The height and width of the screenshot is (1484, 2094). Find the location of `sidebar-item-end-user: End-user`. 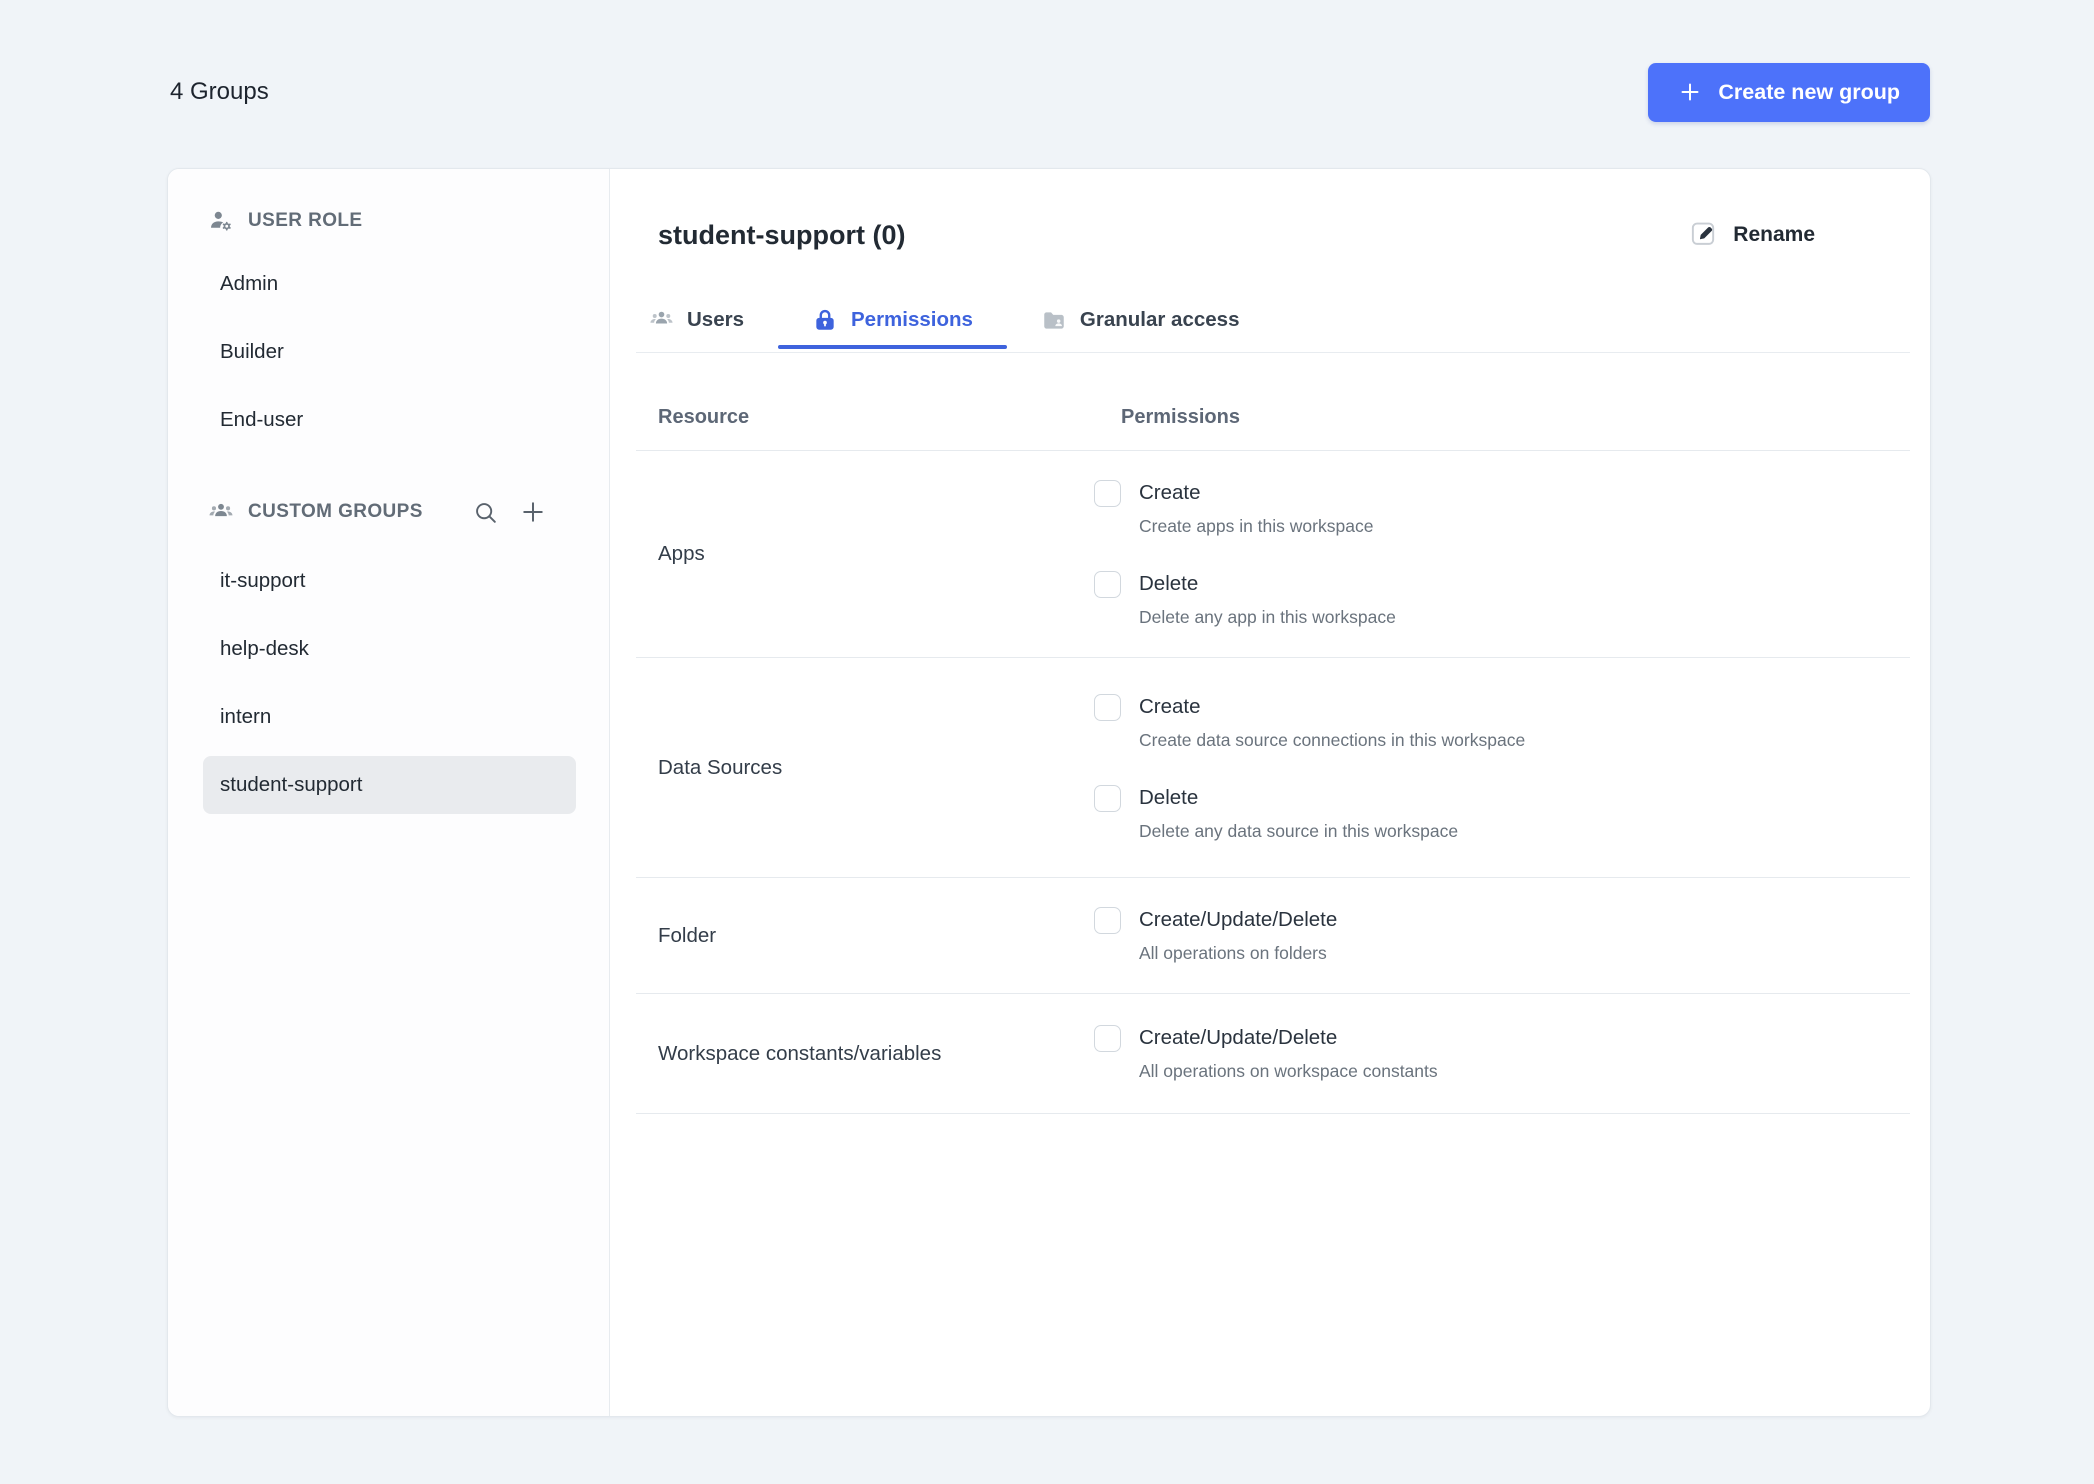

sidebar-item-end-user: End-user is located at coordinates (388, 420).